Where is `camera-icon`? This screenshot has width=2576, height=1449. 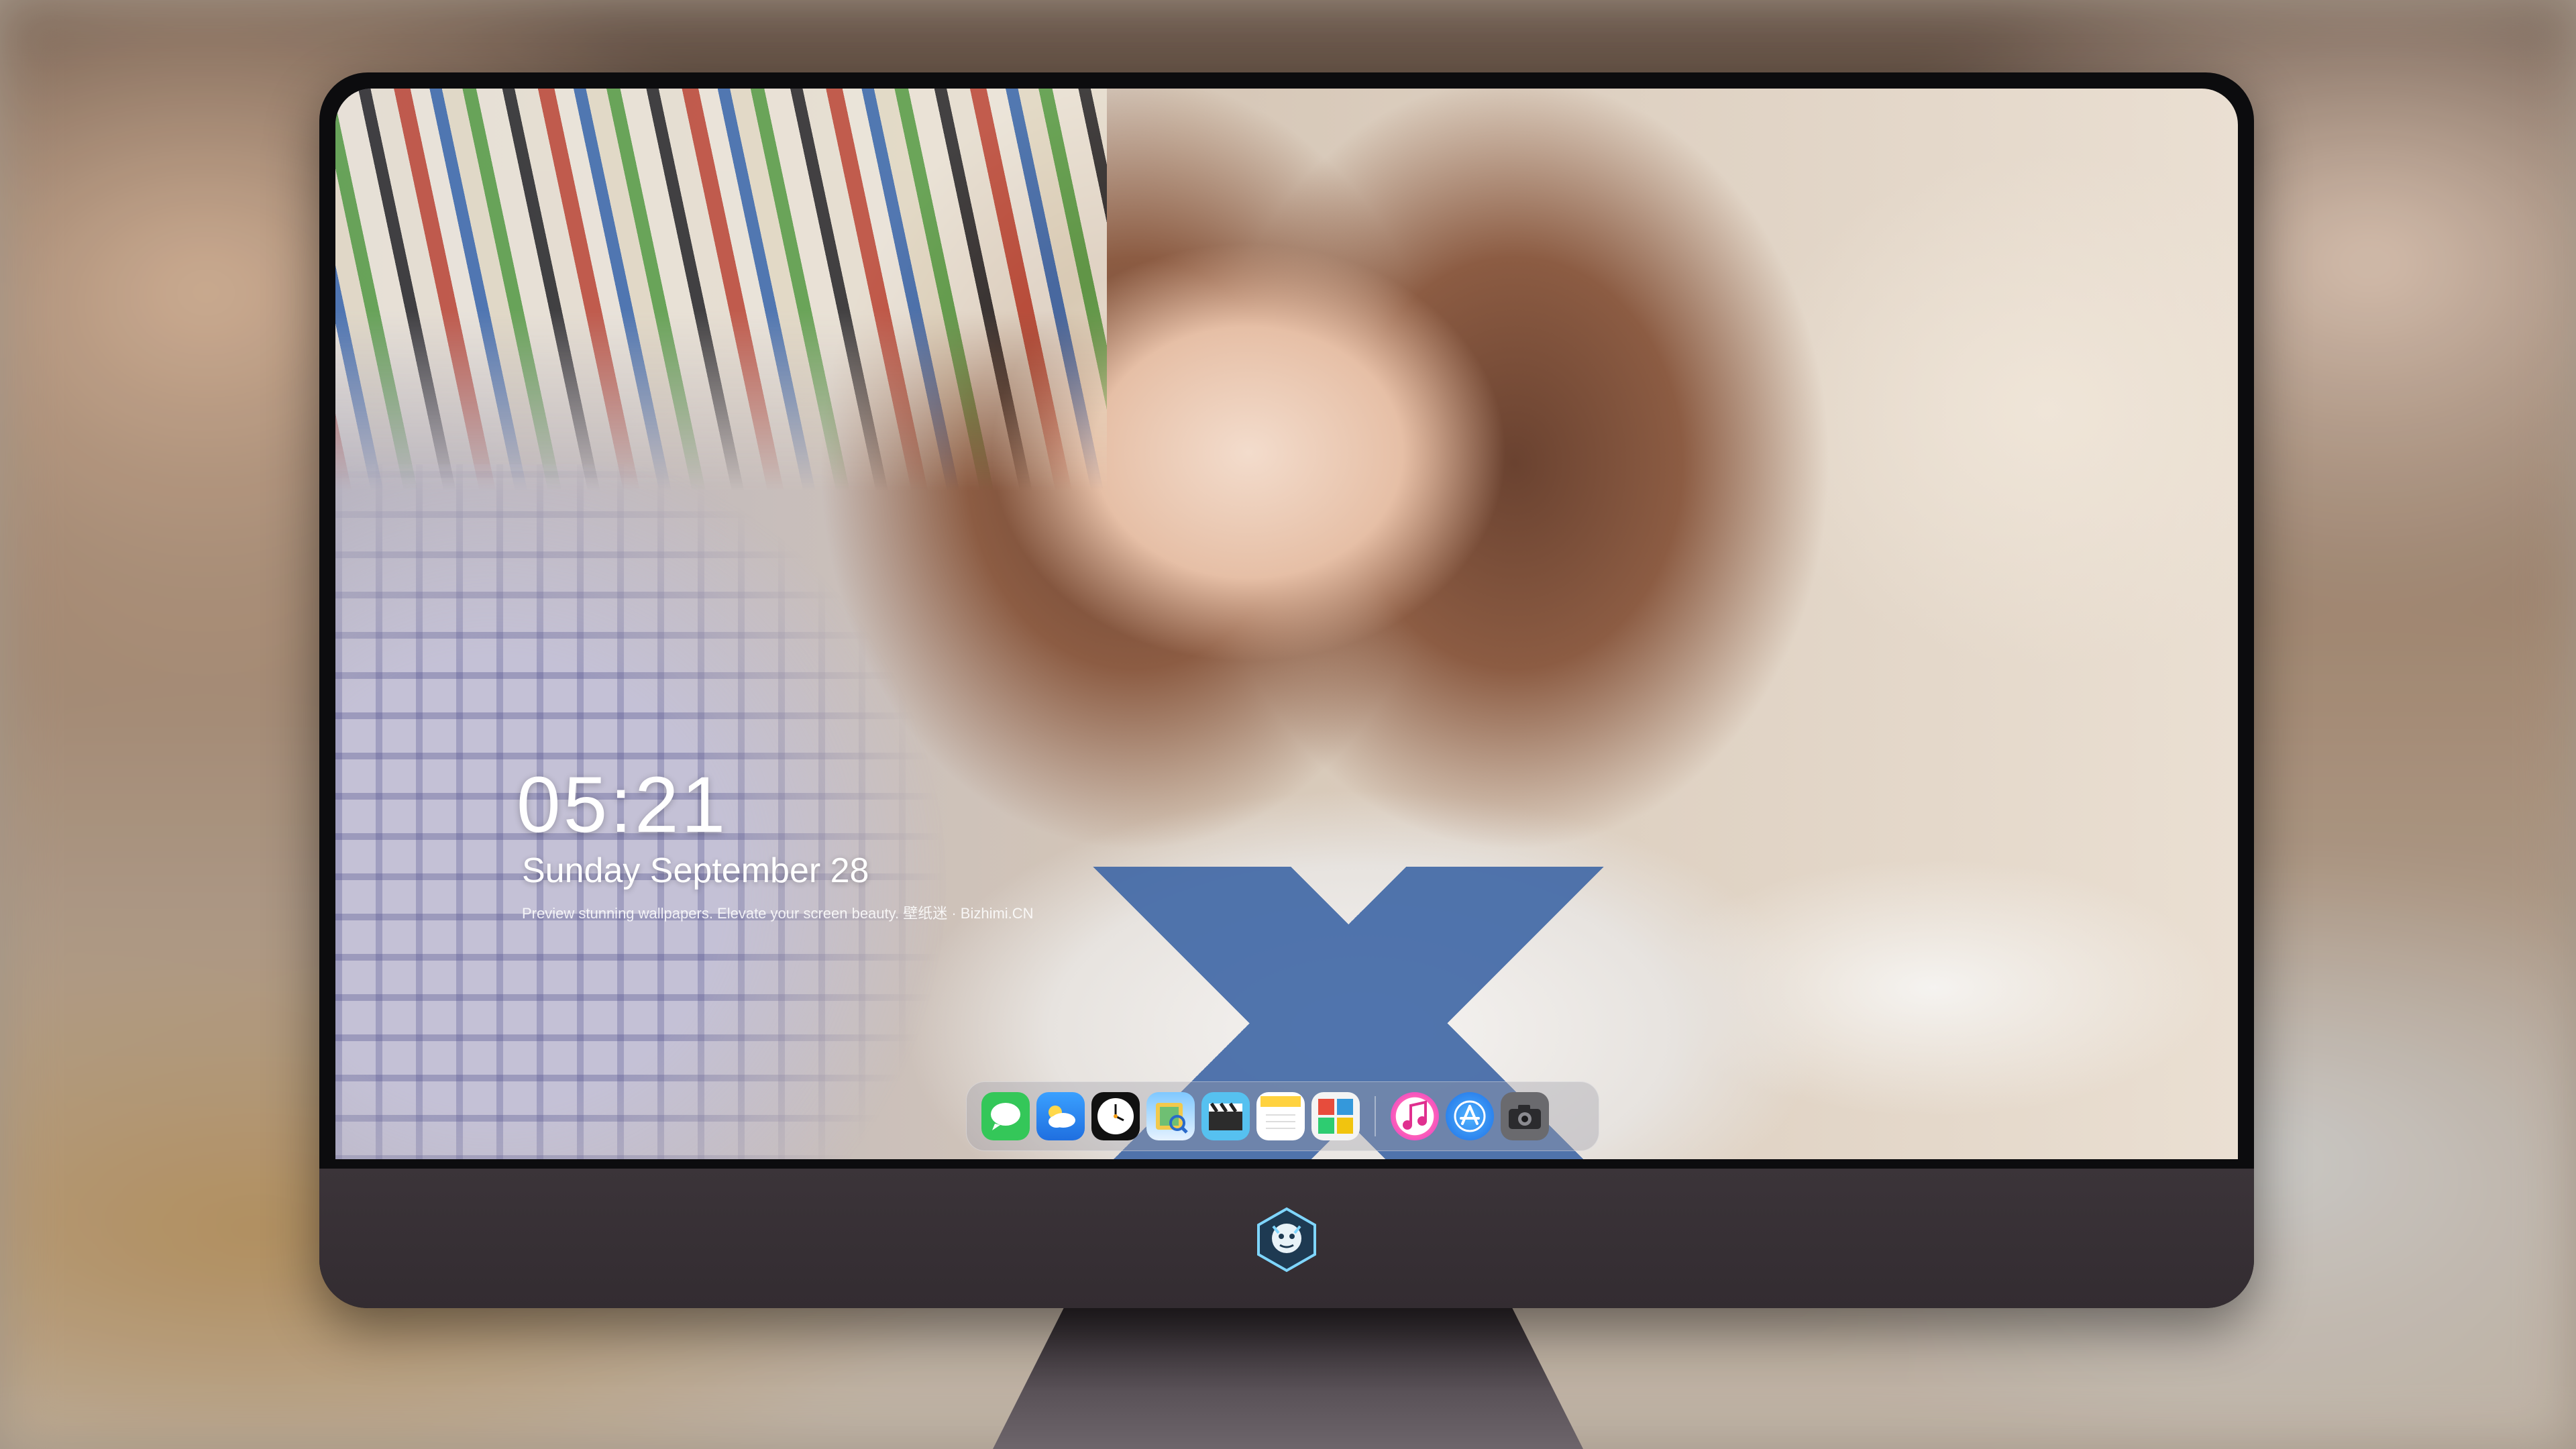
camera-icon is located at coordinates (1525, 1116).